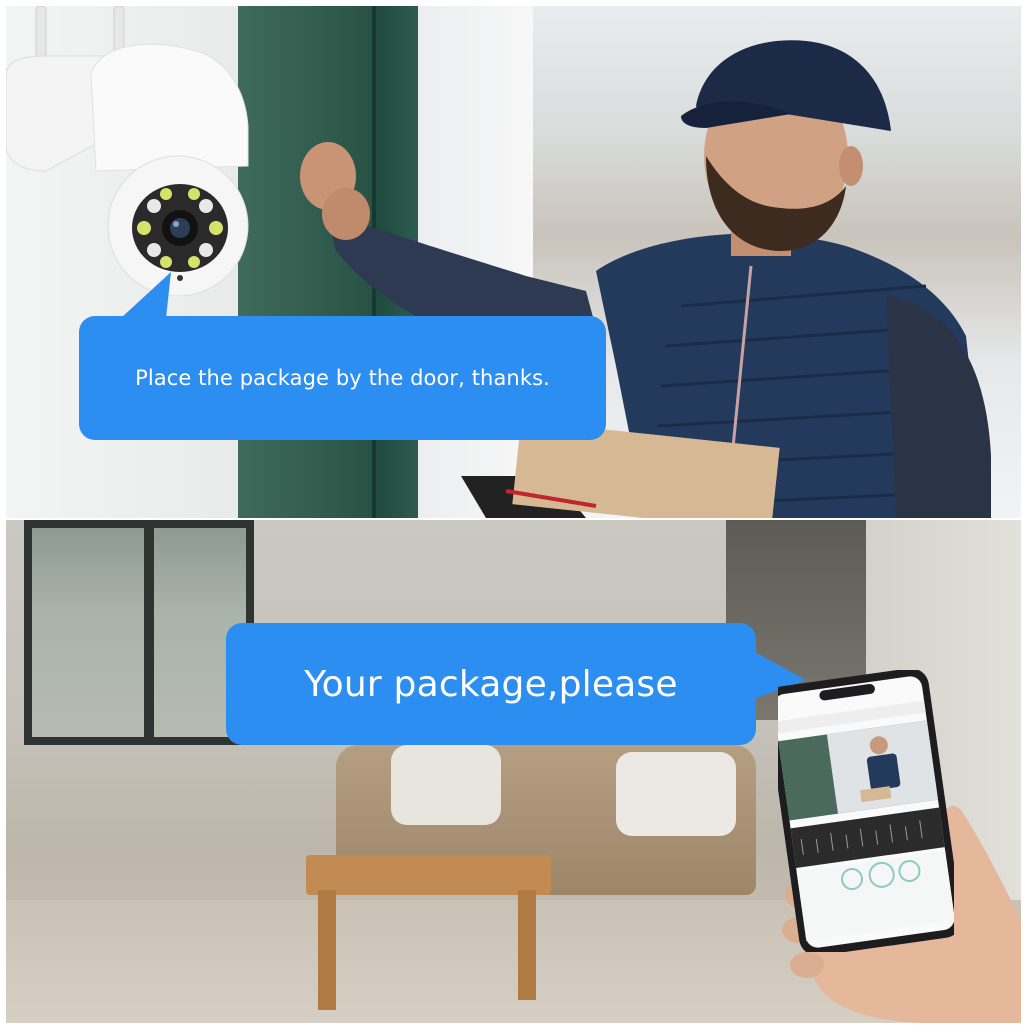 This screenshot has width=1027, height=1029. Describe the element at coordinates (428, 875) in the screenshot. I see `coffee-table` at that location.